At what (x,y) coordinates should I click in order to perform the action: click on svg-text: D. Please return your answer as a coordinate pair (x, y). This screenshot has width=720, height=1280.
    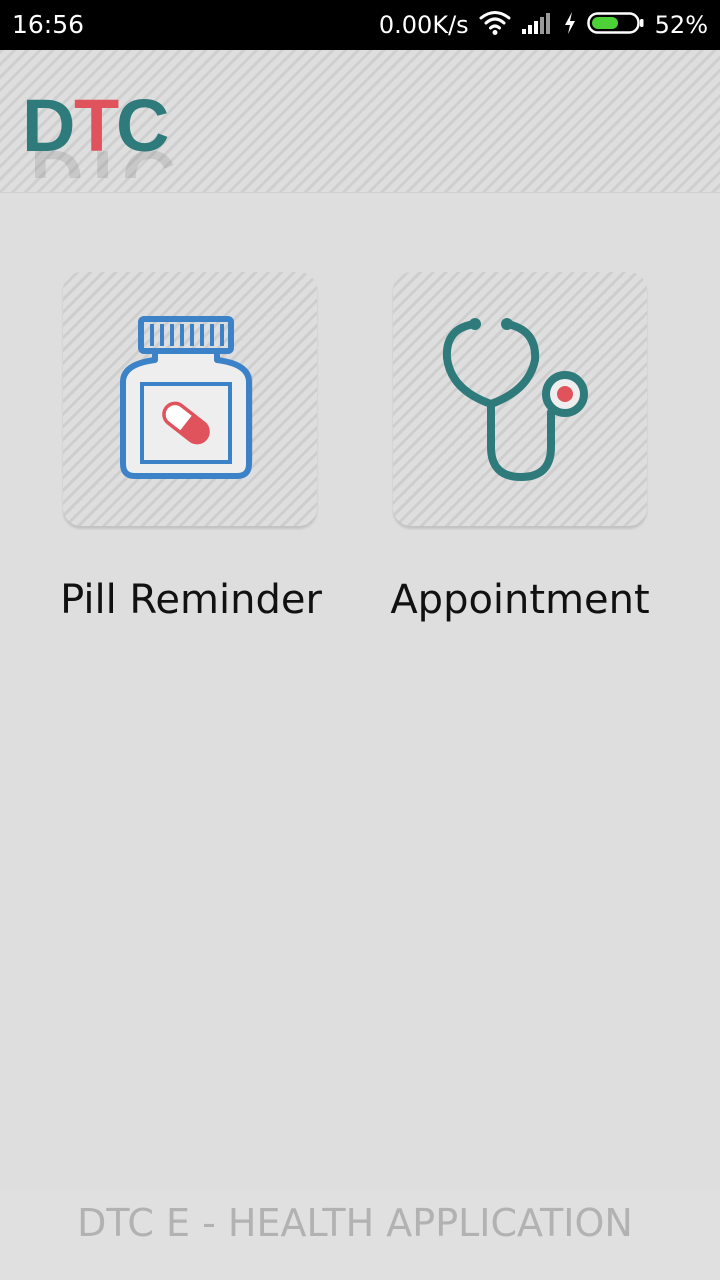
    Looking at the image, I should click on (56, 156).